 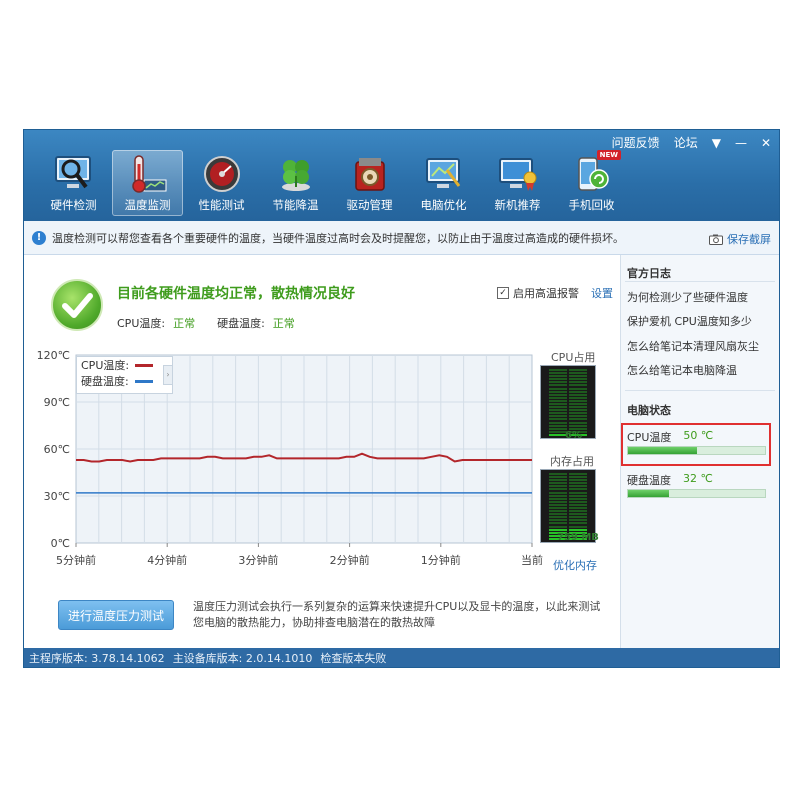 I want to click on save-screenshot-button: 保存截屏, so click(x=740, y=239).